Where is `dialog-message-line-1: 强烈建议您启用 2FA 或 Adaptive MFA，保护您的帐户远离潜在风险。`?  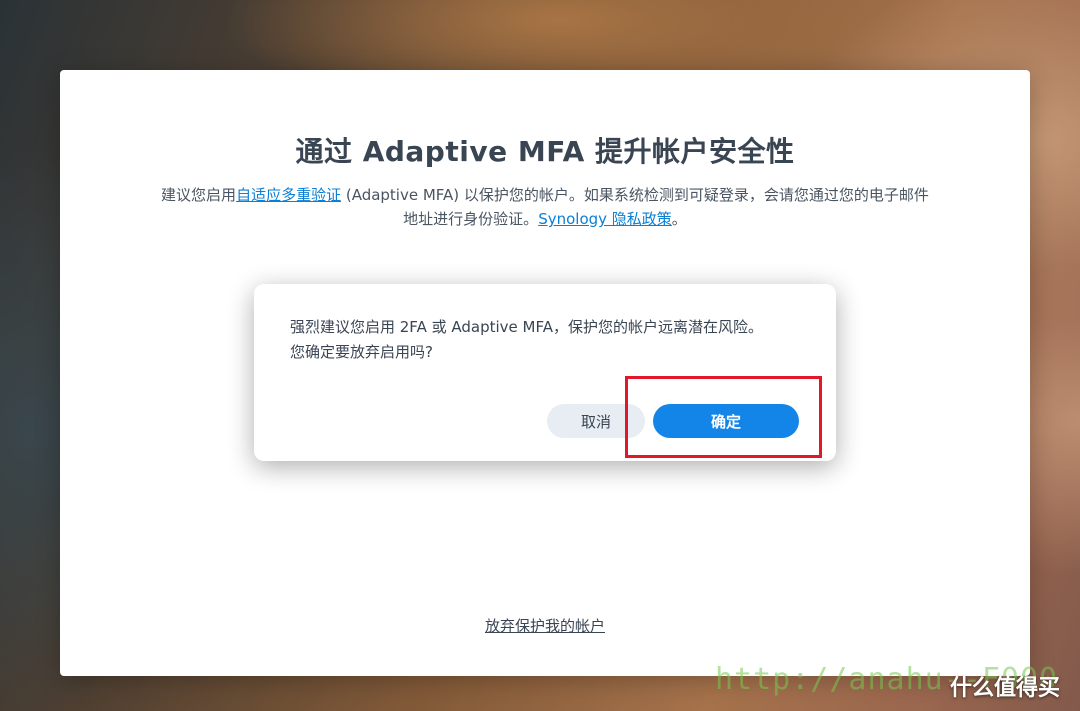
dialog-message-line-1: 强烈建议您启用 2FA 或 Adaptive MFA，保护您的帐户远离潜在风险。 is located at coordinates (526, 327).